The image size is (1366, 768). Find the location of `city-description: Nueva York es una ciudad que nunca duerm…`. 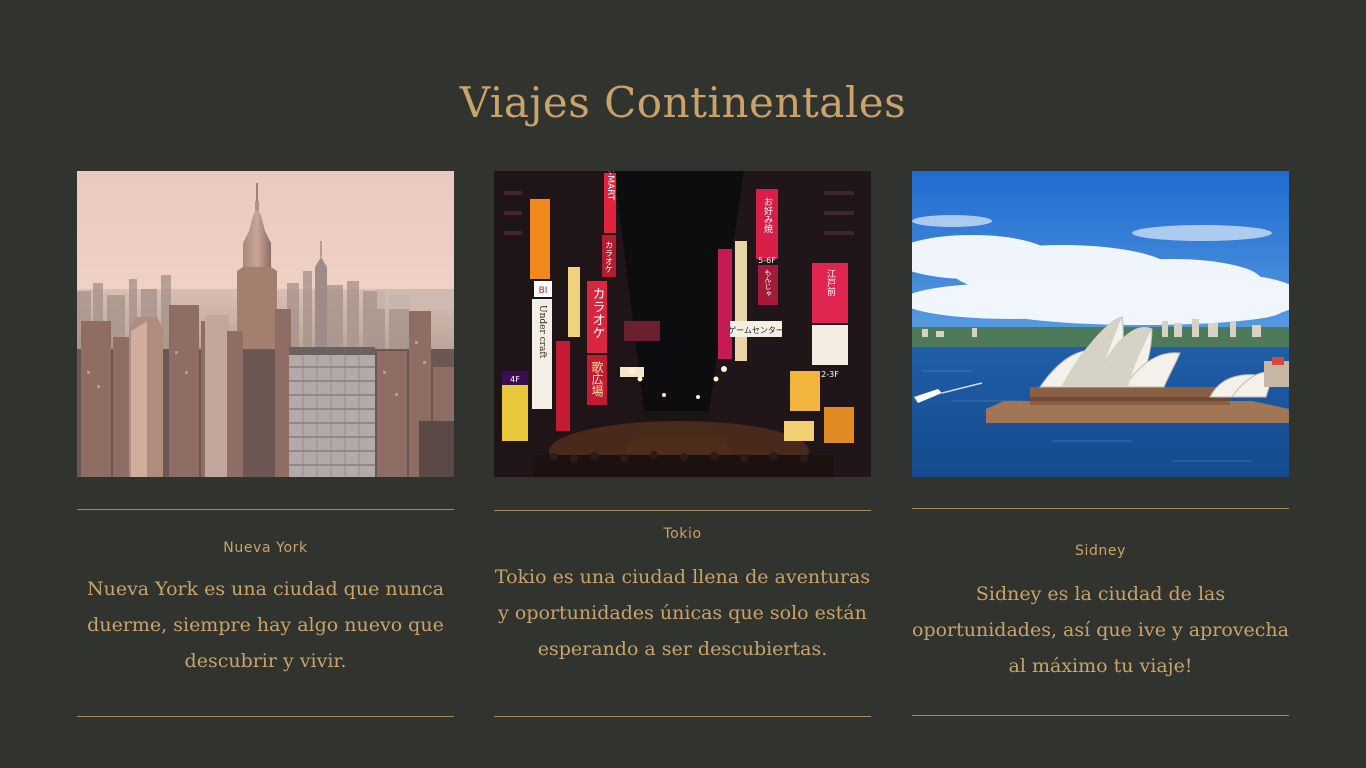

city-description: Nueva York es una ciudad que nunca duerm… is located at coordinates (265, 625).